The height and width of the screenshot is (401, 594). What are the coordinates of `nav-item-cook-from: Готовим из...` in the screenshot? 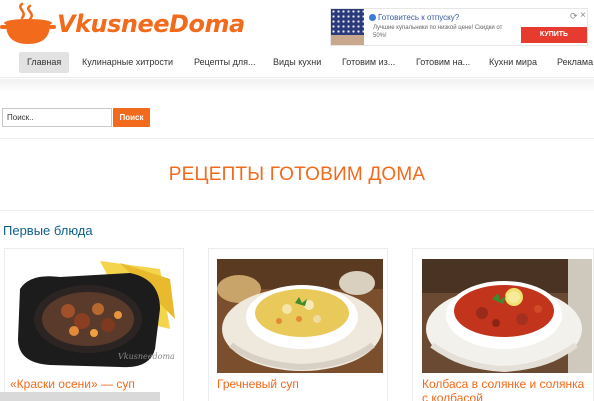 It's located at (368, 62).